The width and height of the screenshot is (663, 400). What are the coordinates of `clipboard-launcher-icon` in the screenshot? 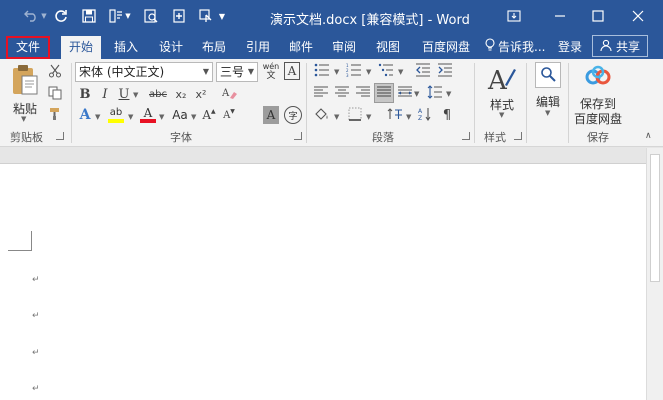 It's located at (60, 136).